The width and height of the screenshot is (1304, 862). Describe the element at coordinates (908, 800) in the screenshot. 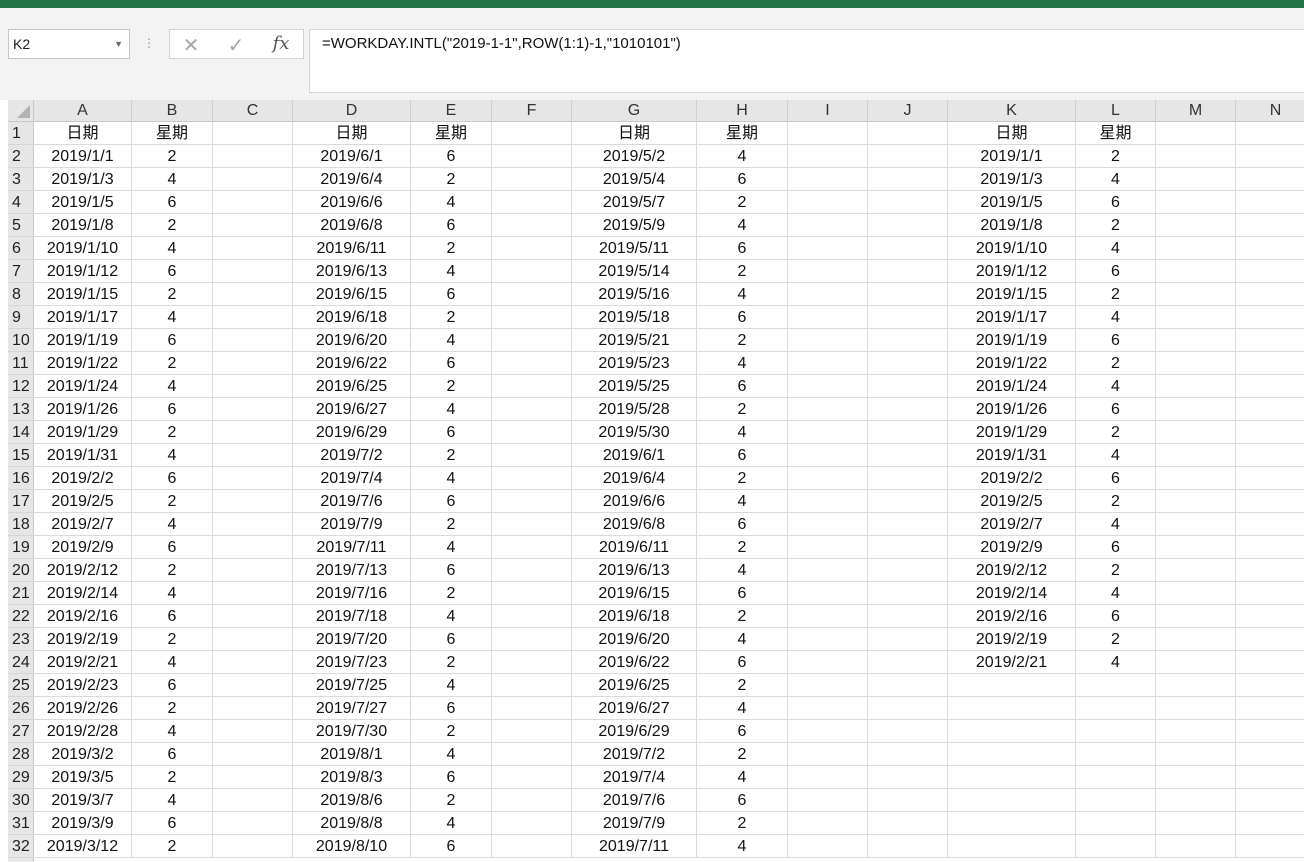

I see `cell-j30` at that location.